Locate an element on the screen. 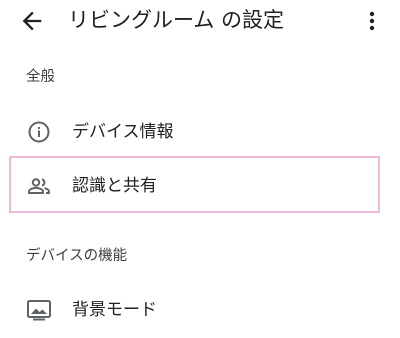  back-button is located at coordinates (32, 21).